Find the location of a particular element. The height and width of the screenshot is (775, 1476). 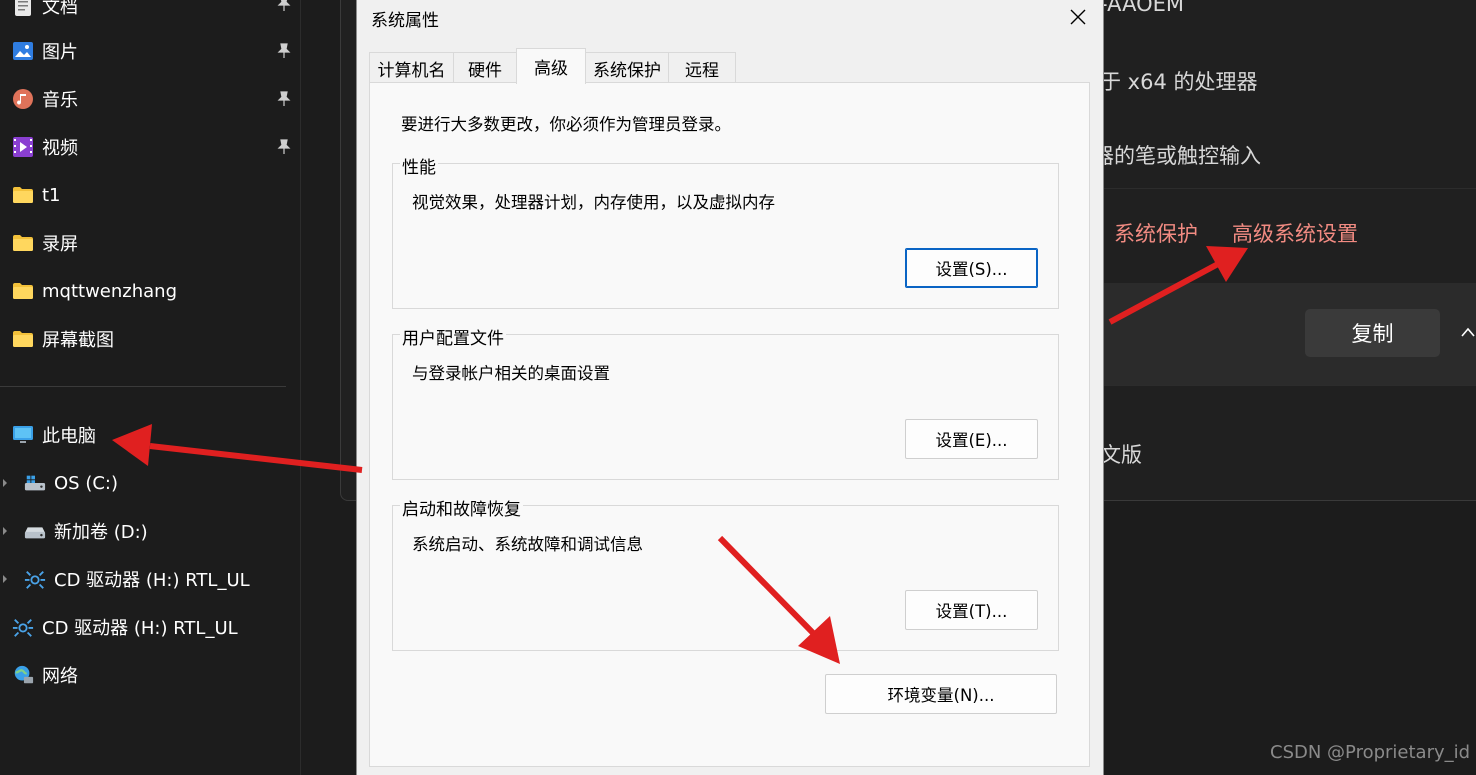

sidebar-item-screenshots: 屏幕截图 is located at coordinates (63, 339).